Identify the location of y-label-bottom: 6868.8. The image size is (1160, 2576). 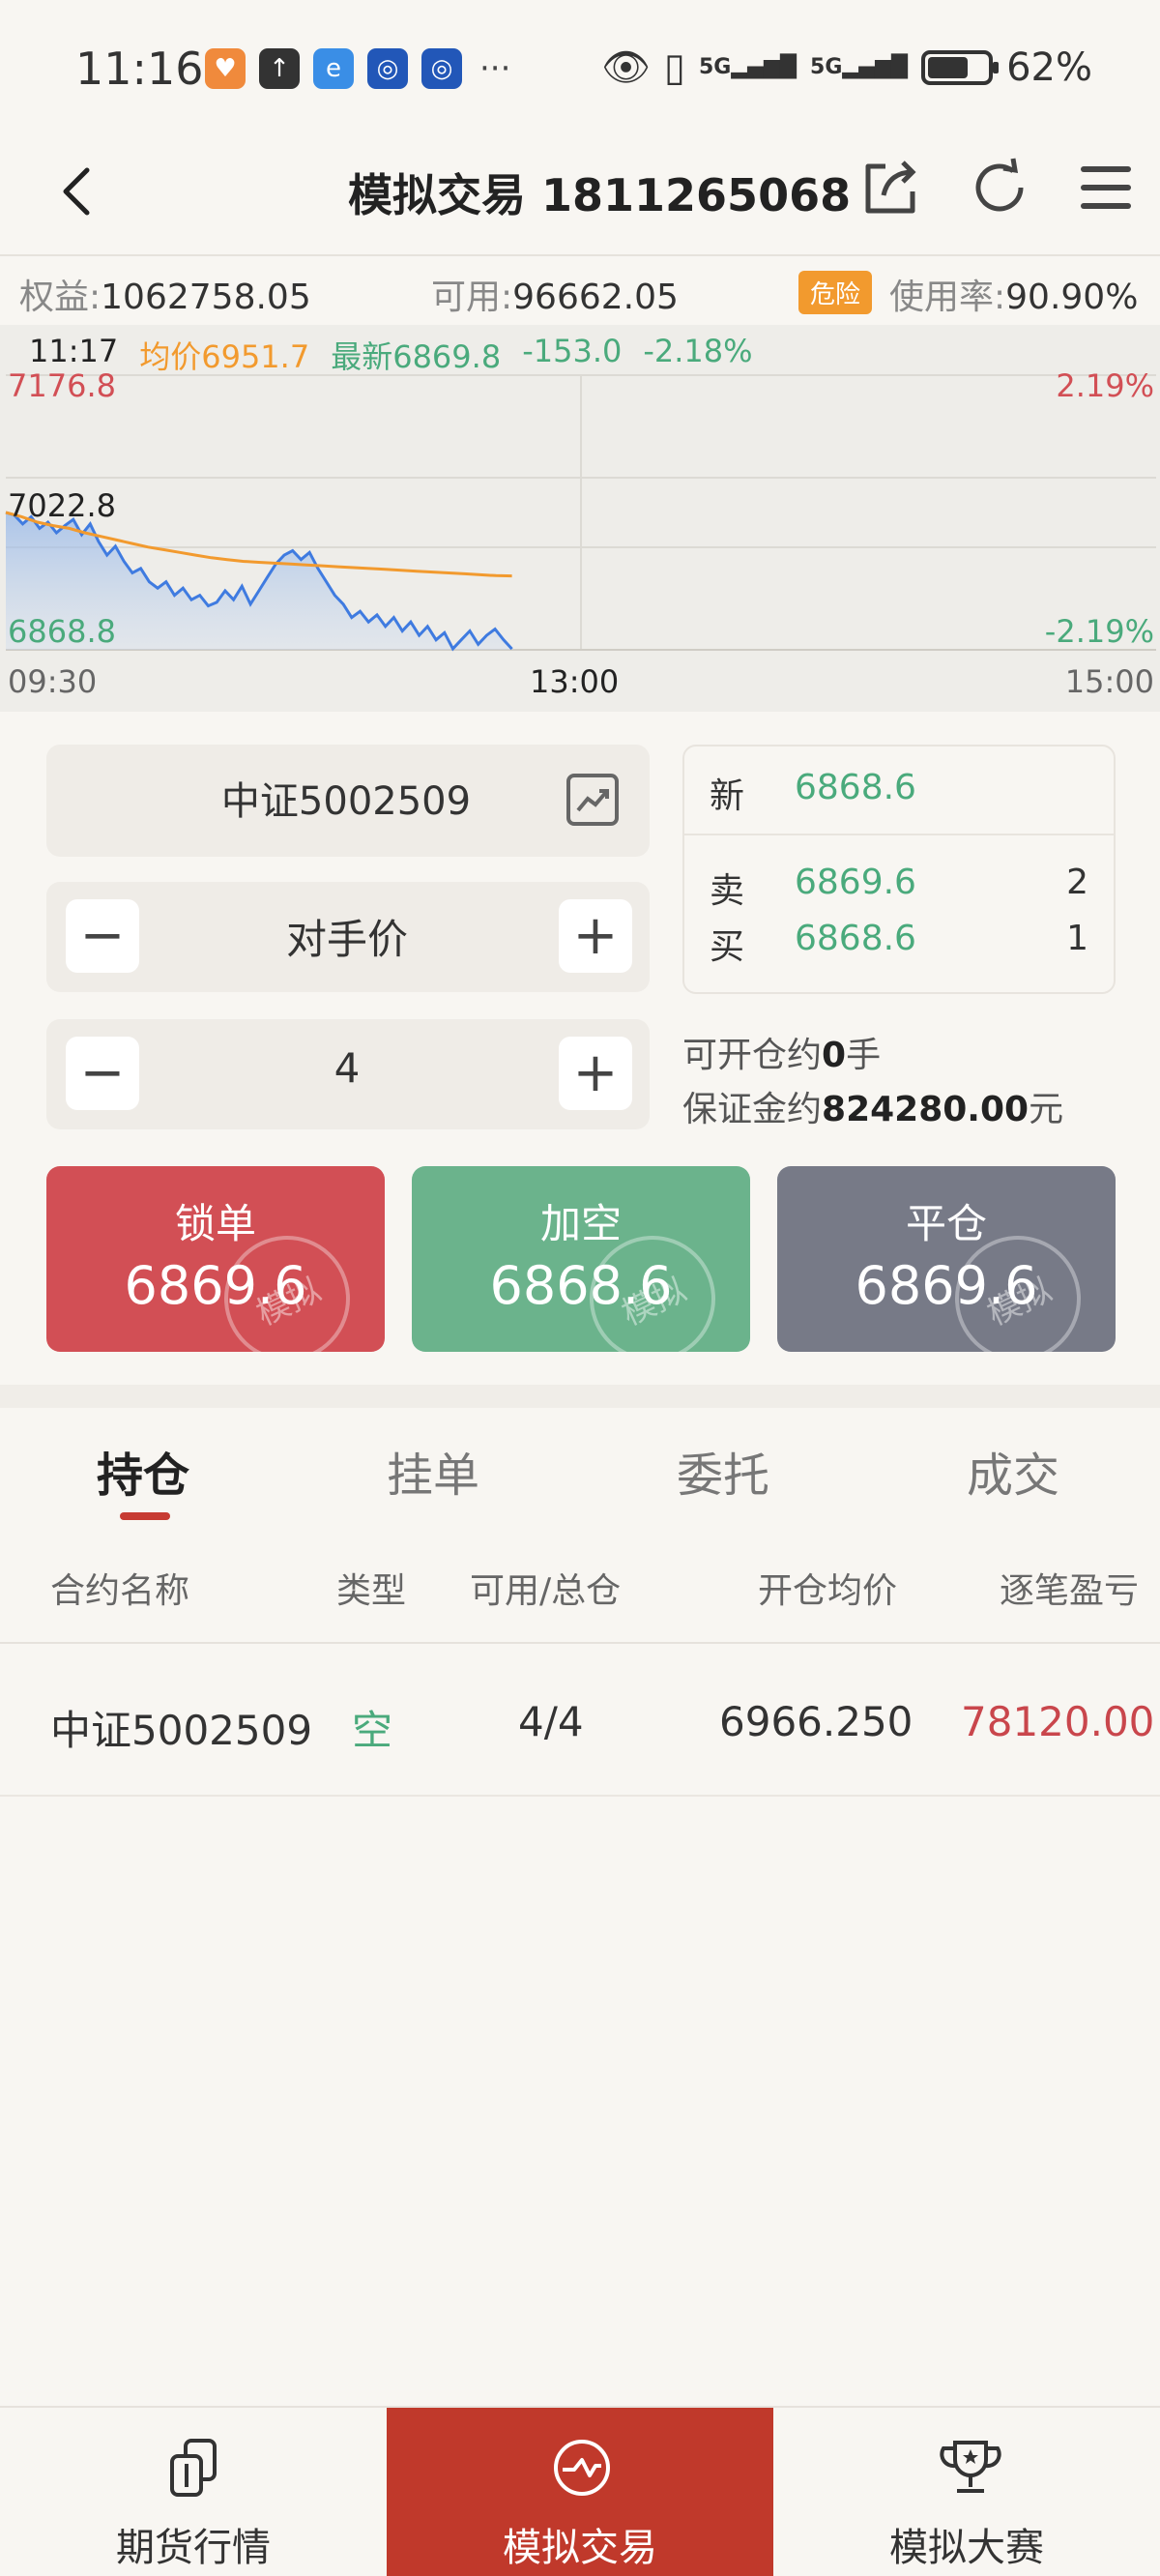
(62, 631).